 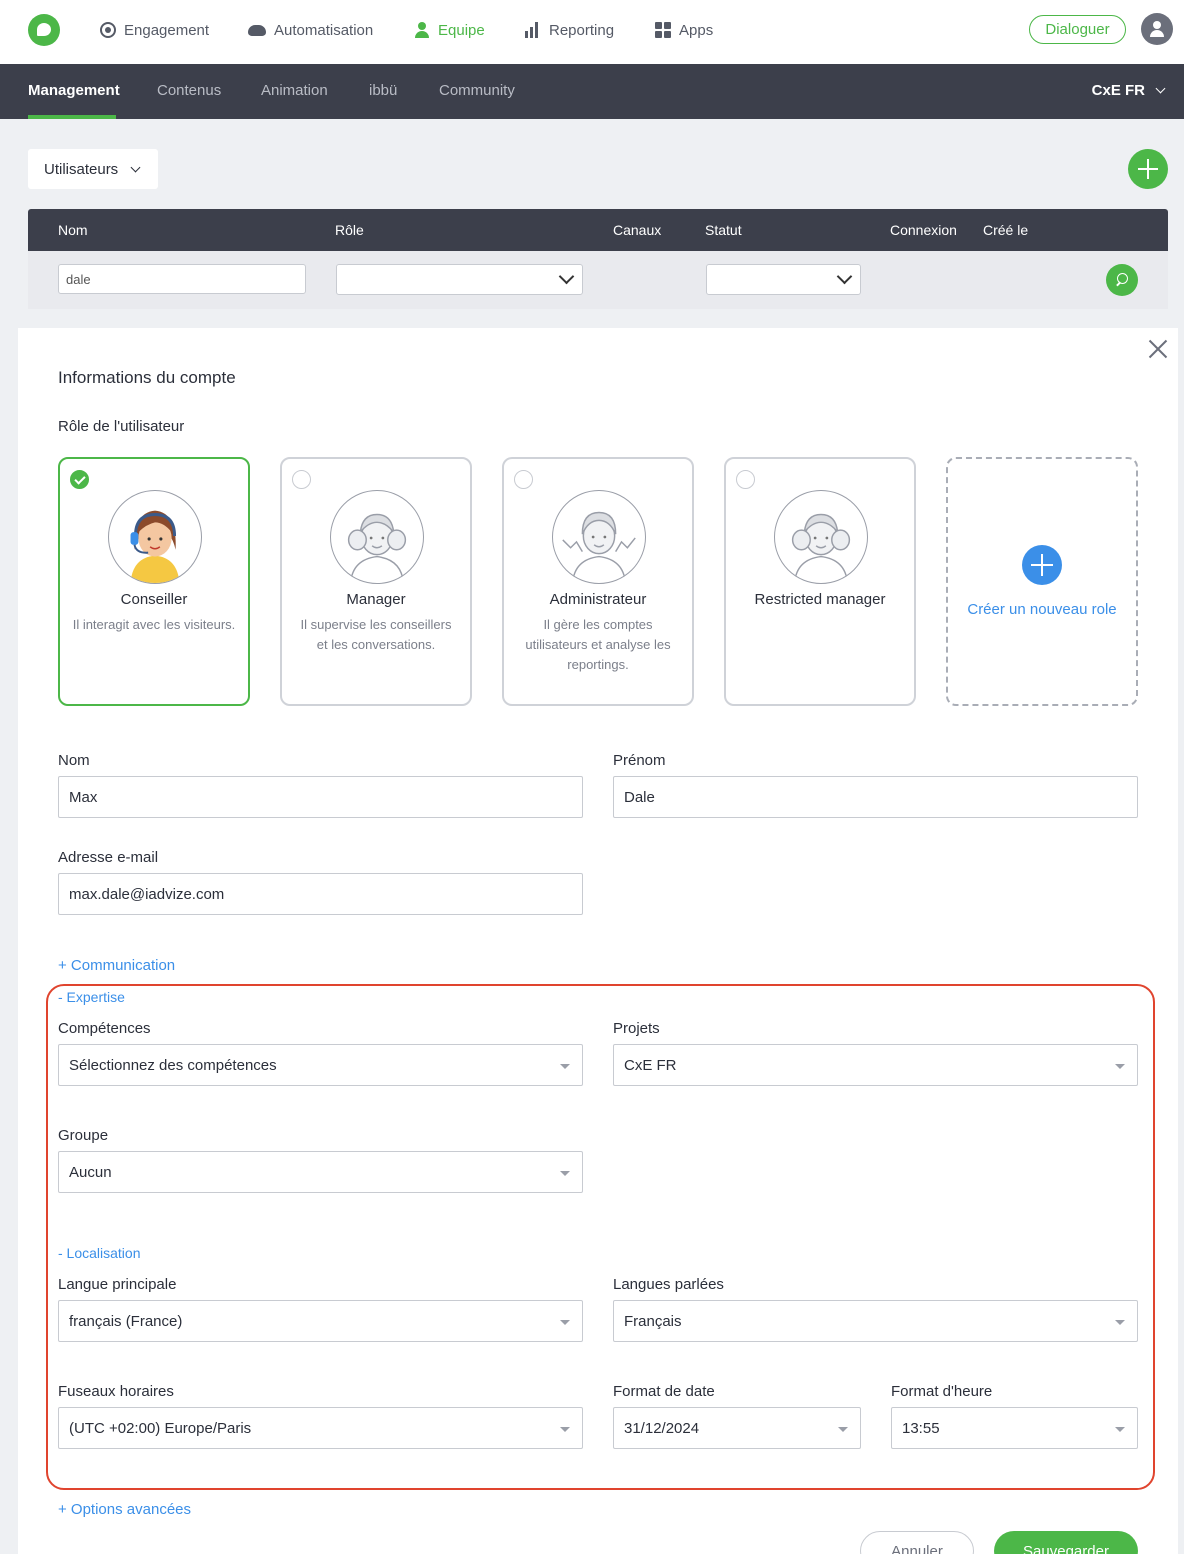 What do you see at coordinates (533, 30) in the screenshot?
I see `bar-chart-icon` at bounding box center [533, 30].